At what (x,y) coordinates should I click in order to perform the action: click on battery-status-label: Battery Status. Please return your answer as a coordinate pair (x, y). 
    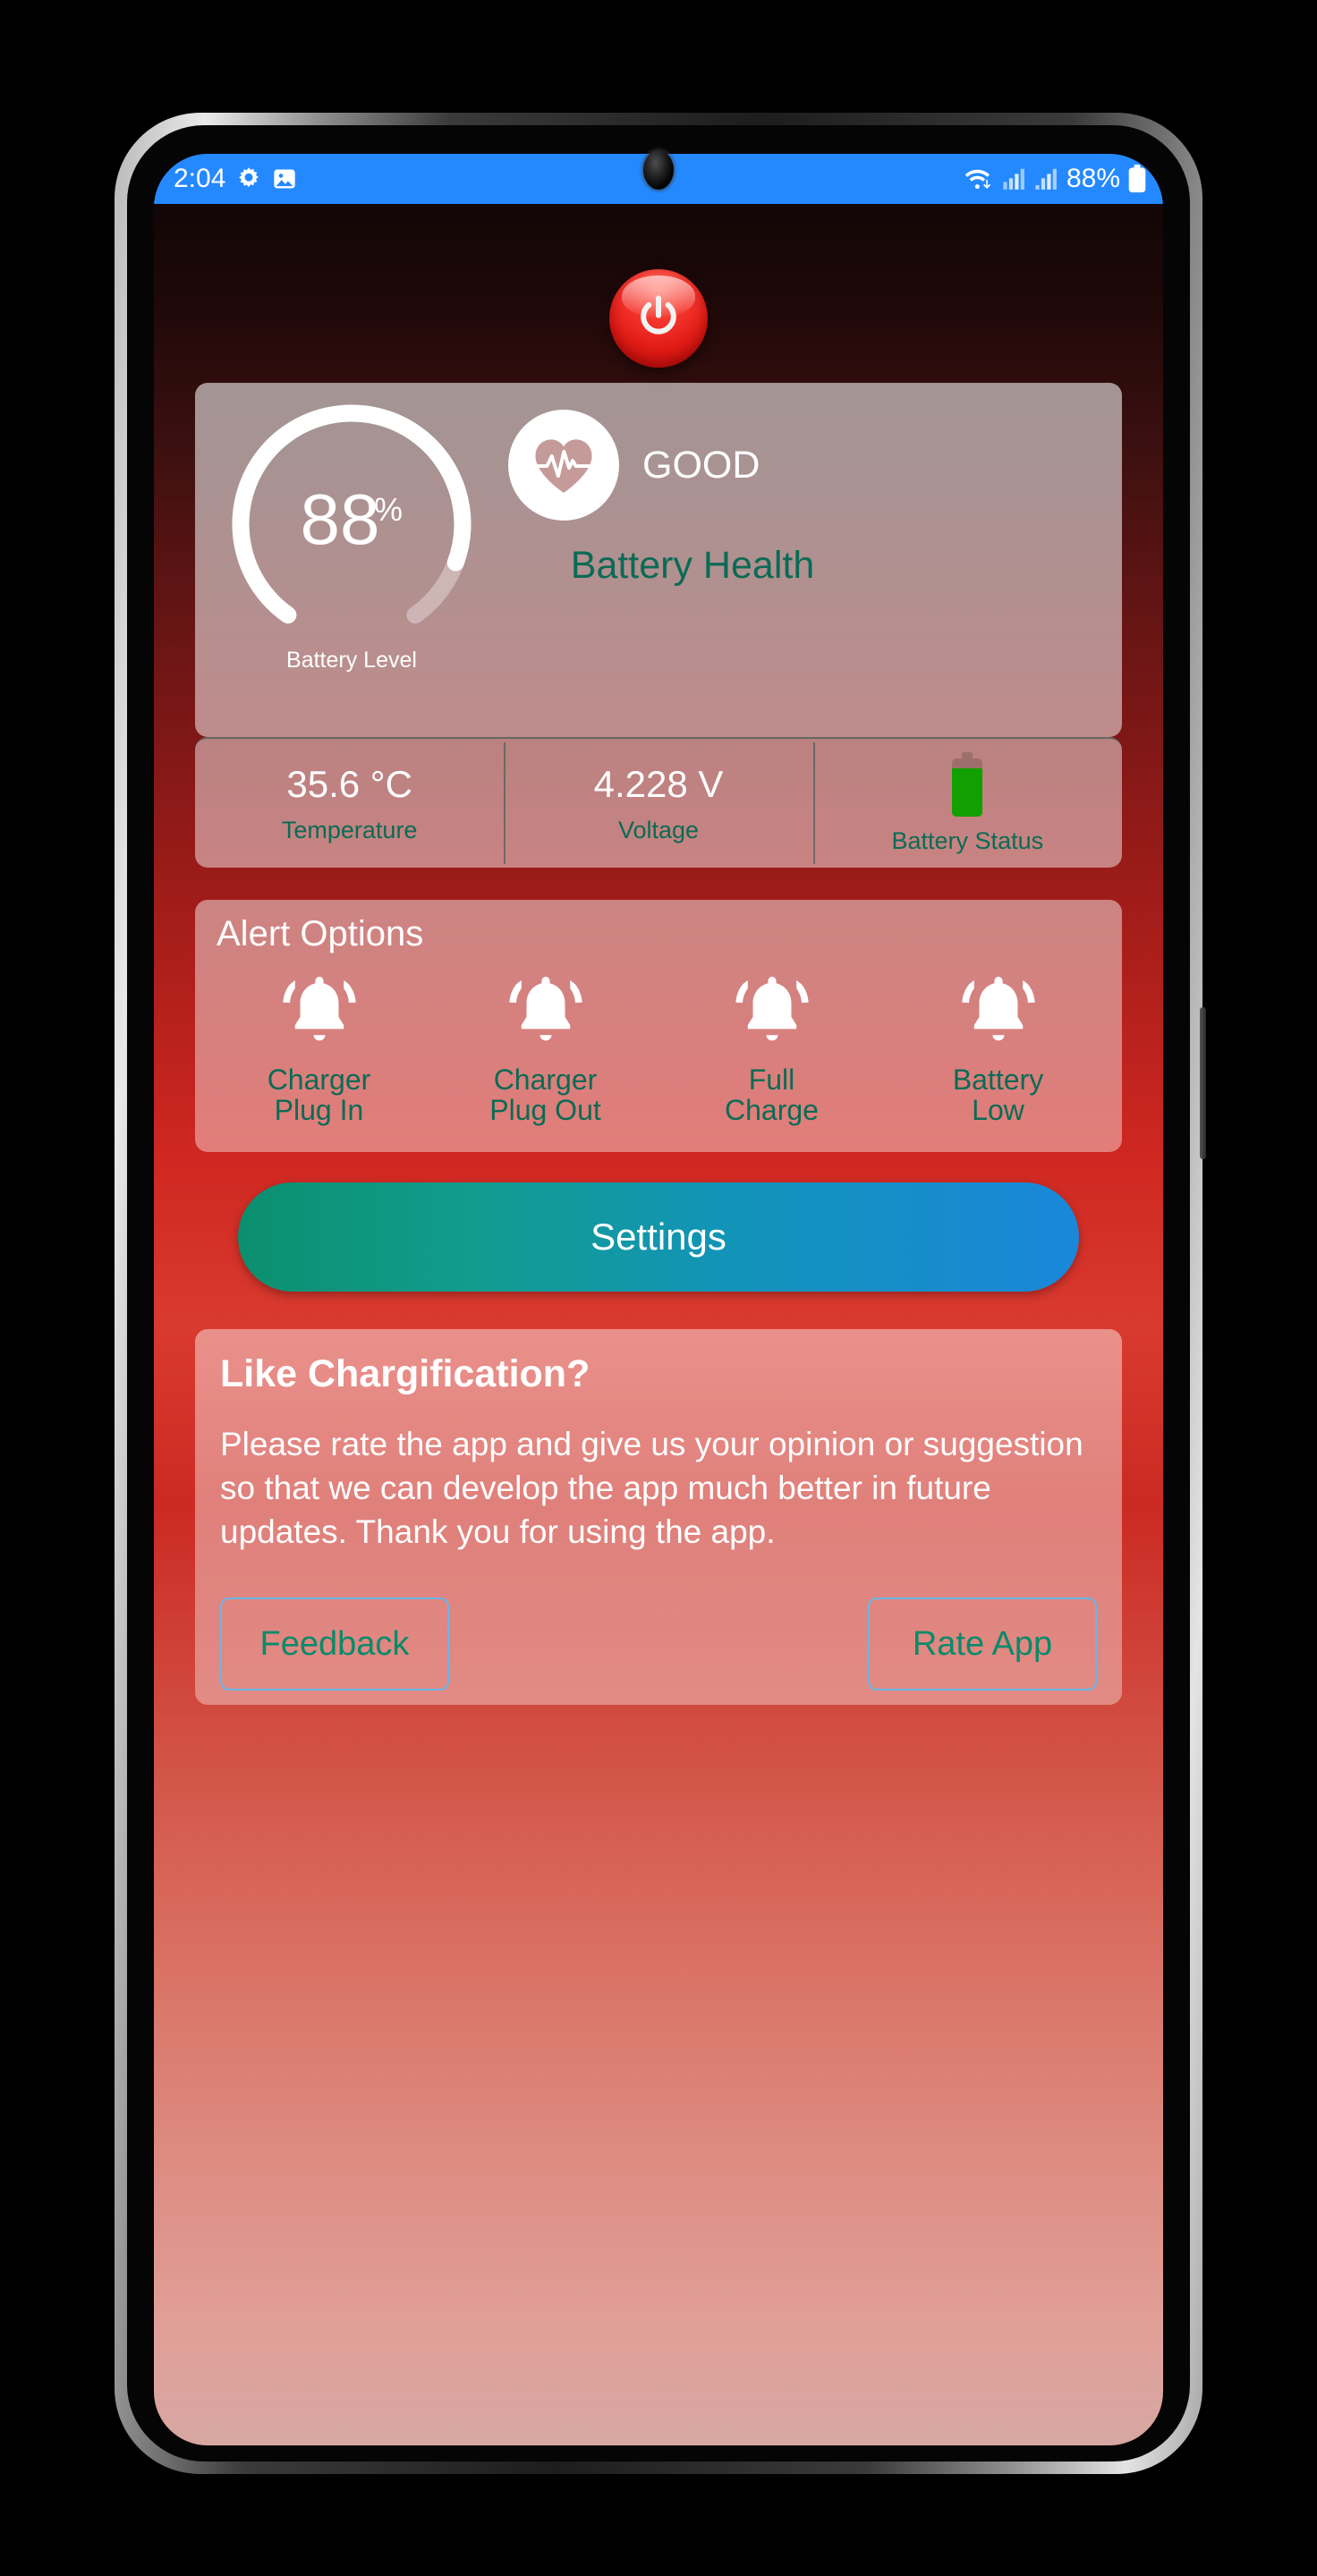
    Looking at the image, I should click on (968, 840).